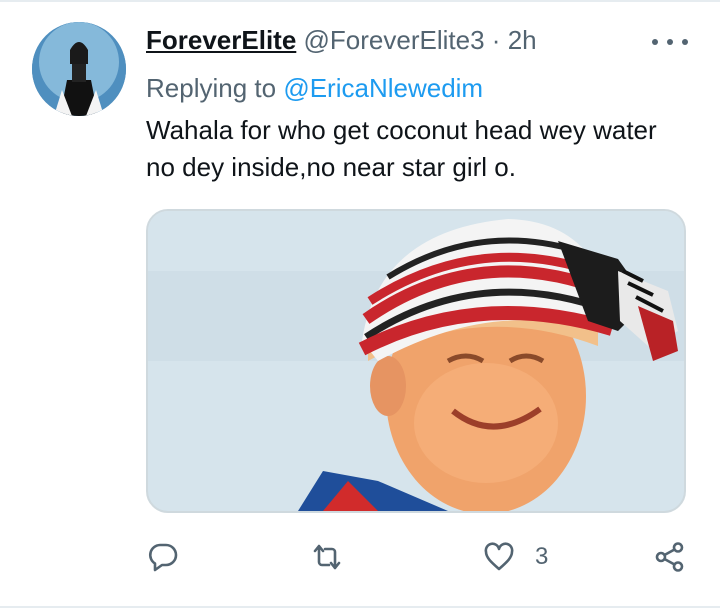 The image size is (720, 609). I want to click on top-divider, so click(360, 1).